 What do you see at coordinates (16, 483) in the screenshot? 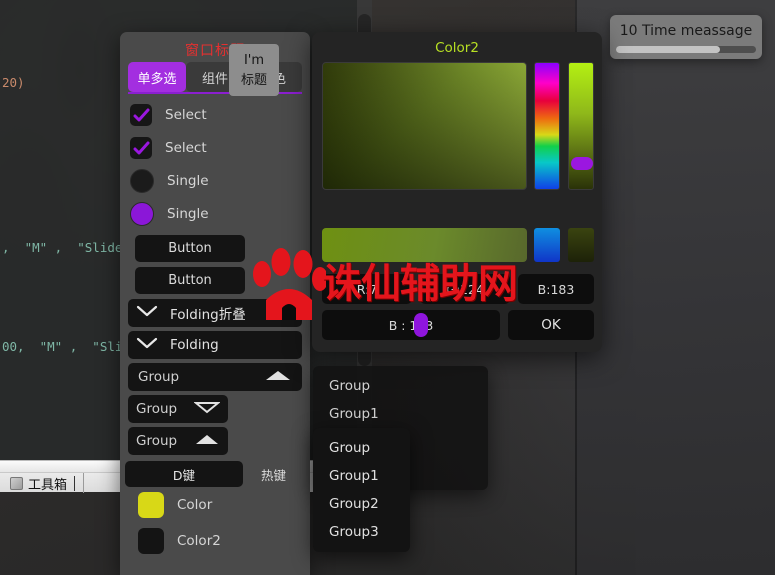
I see `toolbox-icon` at bounding box center [16, 483].